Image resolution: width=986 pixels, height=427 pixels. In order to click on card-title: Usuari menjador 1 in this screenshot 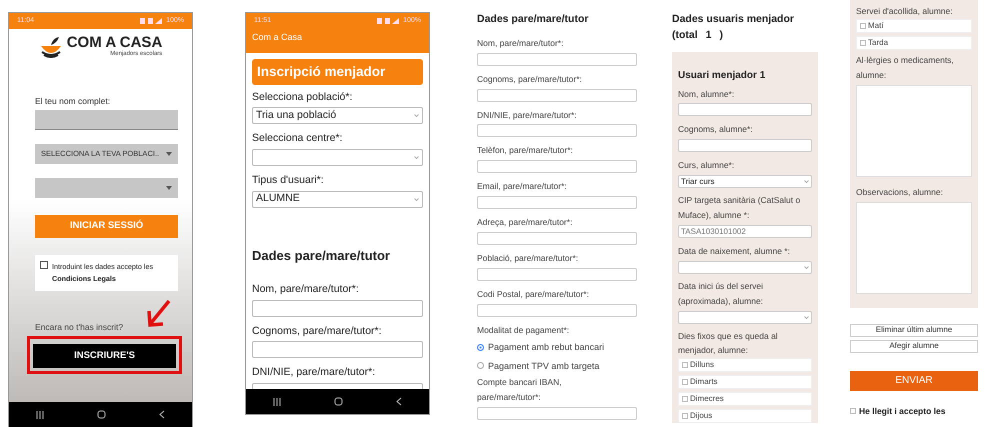, I will do `click(722, 75)`.